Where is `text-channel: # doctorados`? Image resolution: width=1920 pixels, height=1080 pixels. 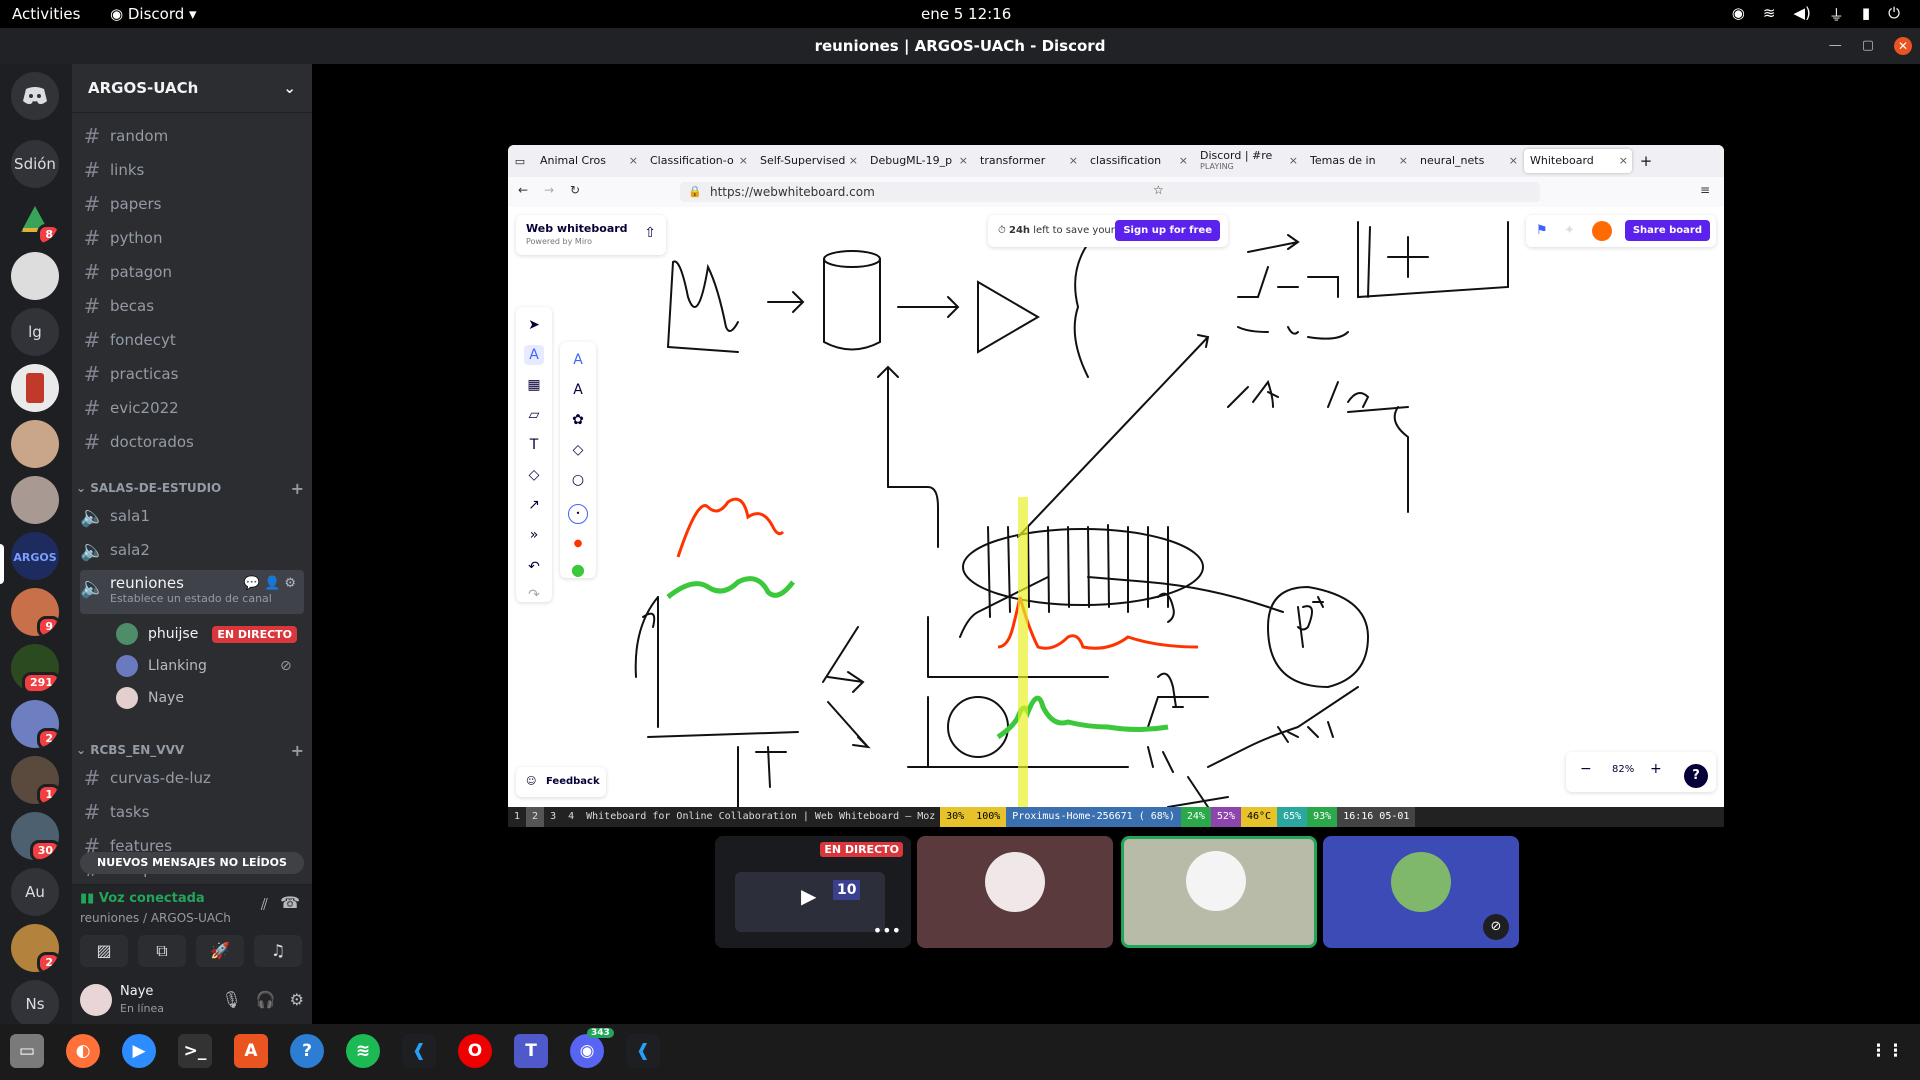 text-channel: # doctorados is located at coordinates (192, 442).